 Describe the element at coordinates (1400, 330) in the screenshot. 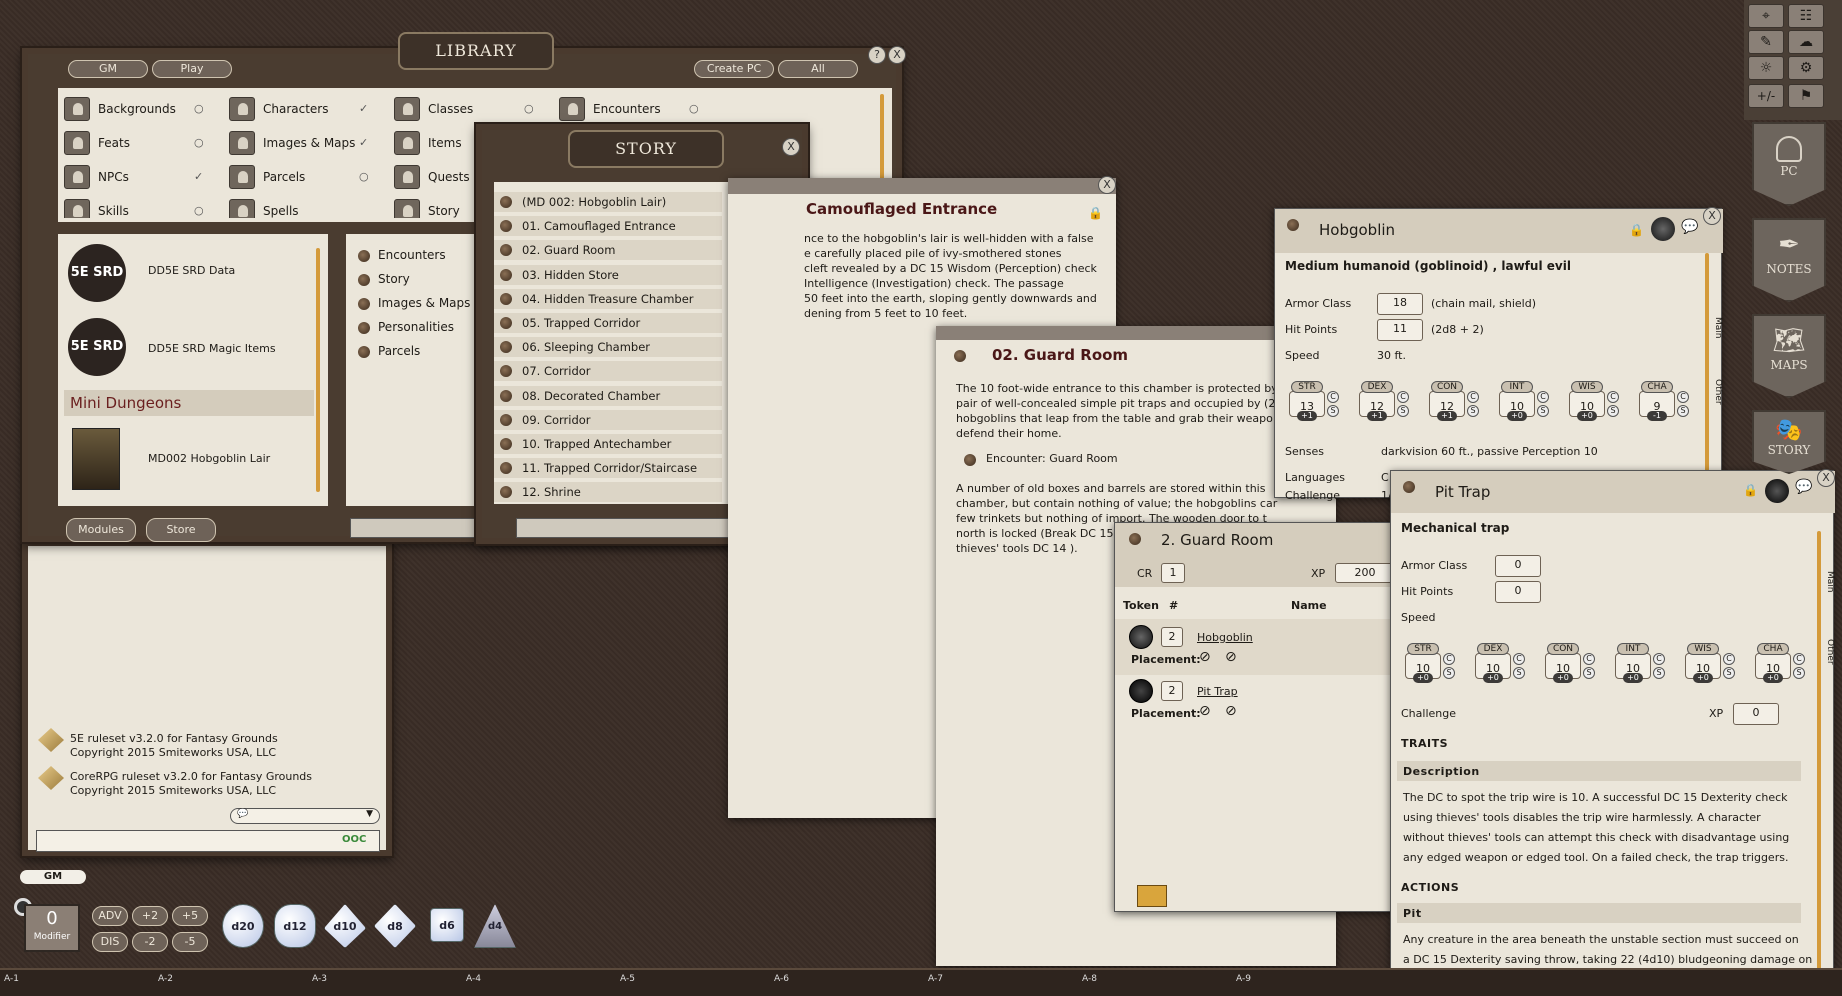

I see `hp-value: 11` at that location.